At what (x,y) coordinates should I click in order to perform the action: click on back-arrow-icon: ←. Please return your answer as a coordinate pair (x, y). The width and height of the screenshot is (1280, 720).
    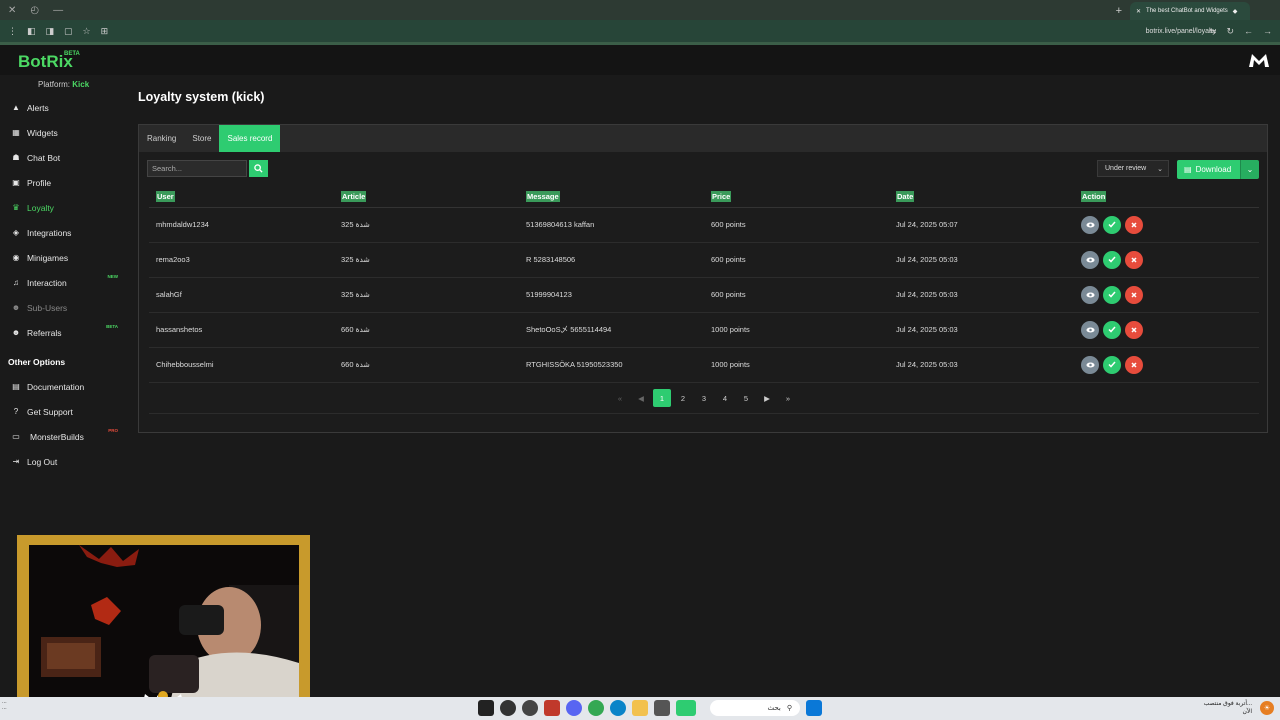
    Looking at the image, I should click on (1248, 31).